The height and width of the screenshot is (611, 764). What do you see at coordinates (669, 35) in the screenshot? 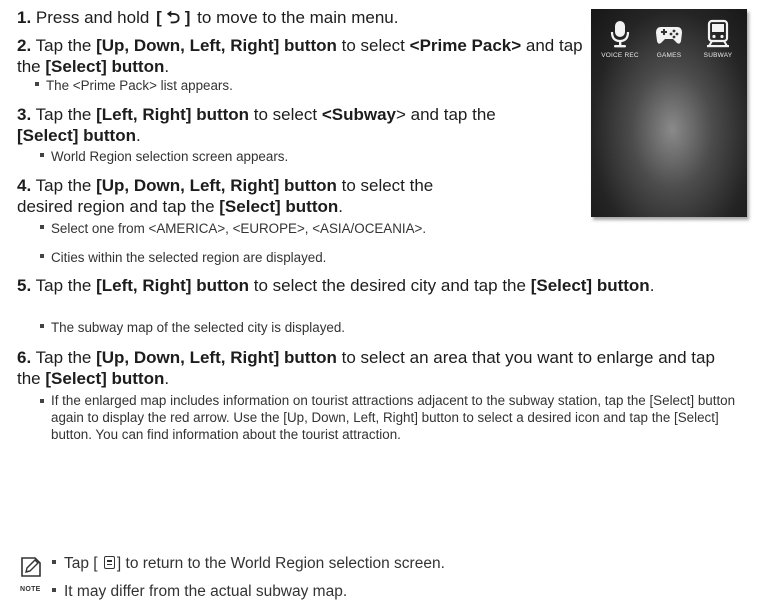
I see `gamepad-icon` at bounding box center [669, 35].